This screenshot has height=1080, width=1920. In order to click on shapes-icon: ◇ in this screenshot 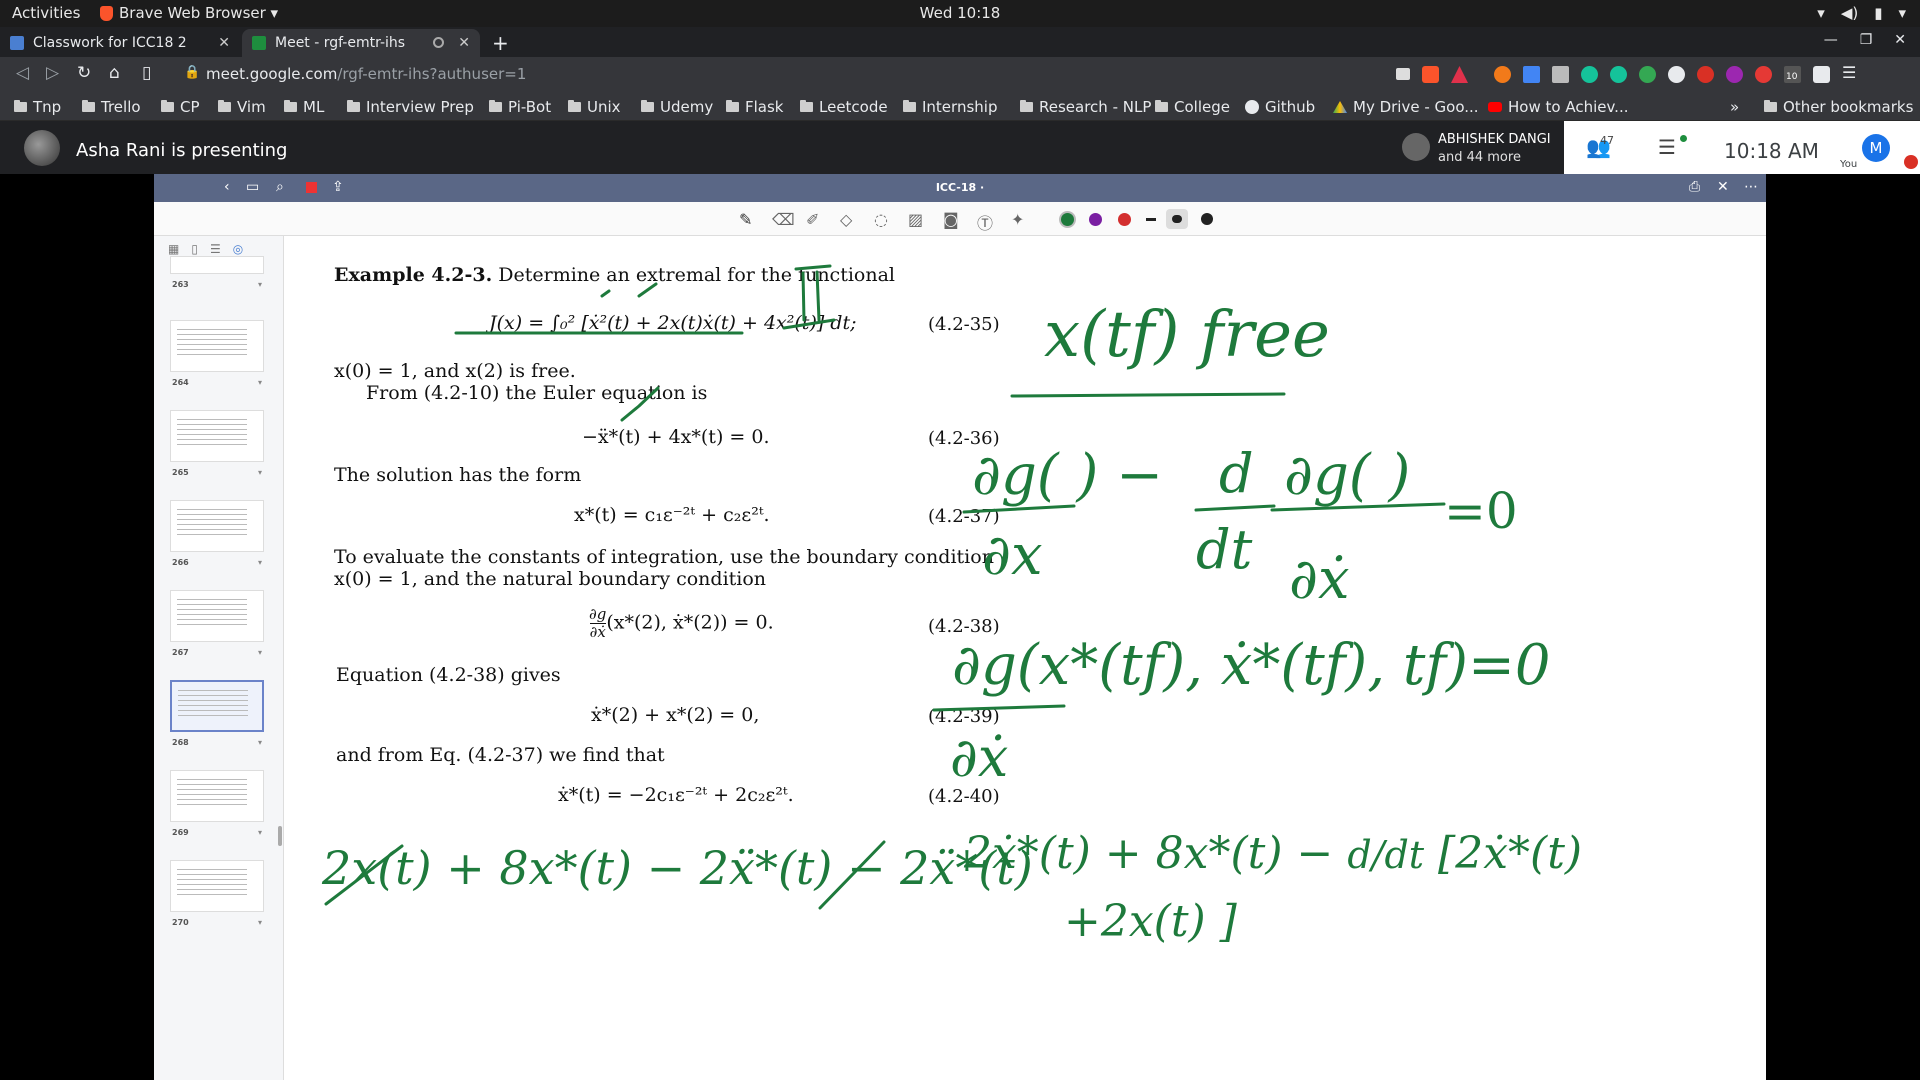, I will do `click(846, 219)`.